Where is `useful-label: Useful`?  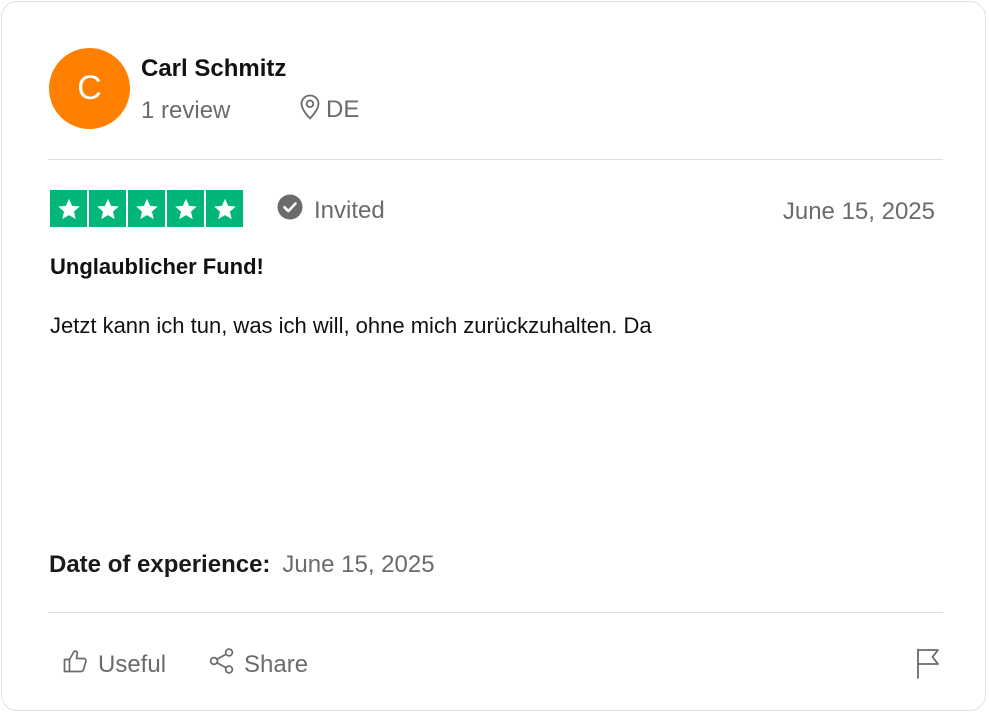 useful-label: Useful is located at coordinates (132, 664).